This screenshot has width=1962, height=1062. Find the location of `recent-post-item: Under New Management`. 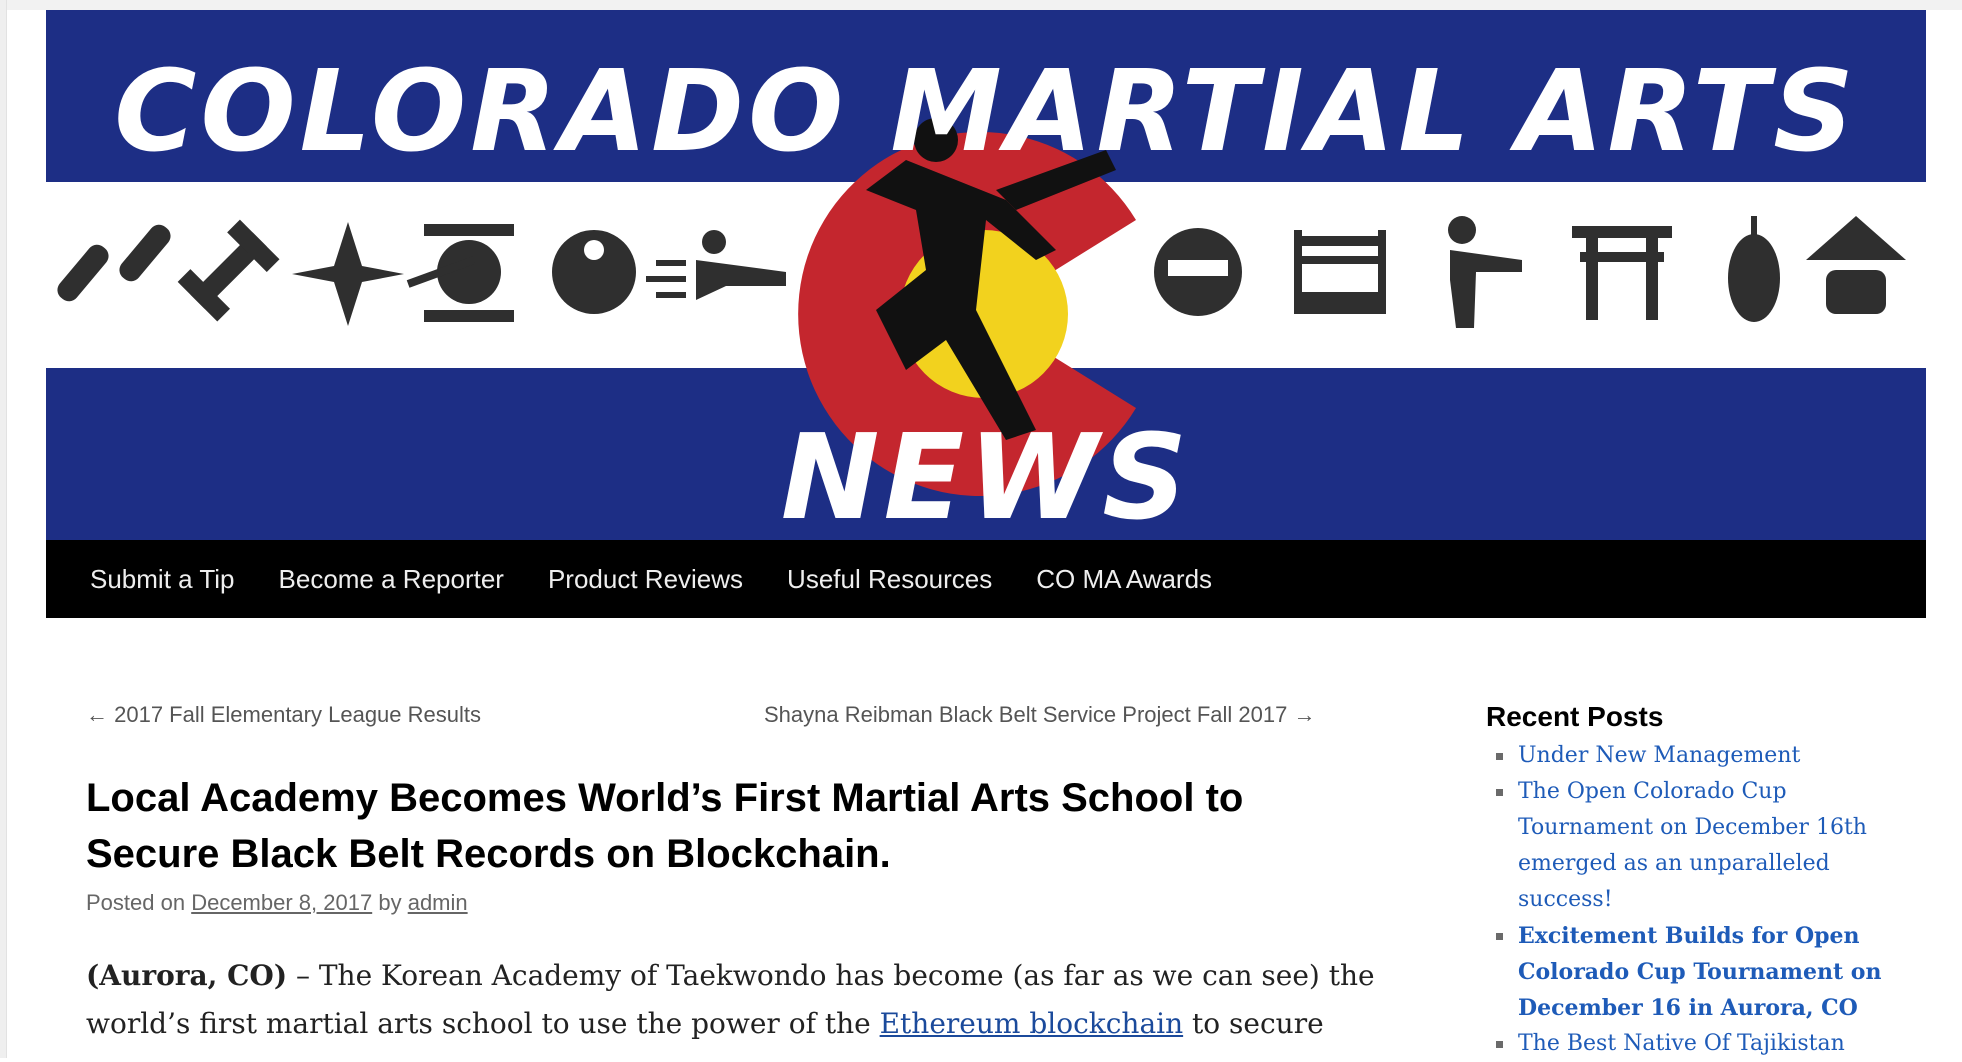

recent-post-item: Under New Management is located at coordinates (1696, 756).